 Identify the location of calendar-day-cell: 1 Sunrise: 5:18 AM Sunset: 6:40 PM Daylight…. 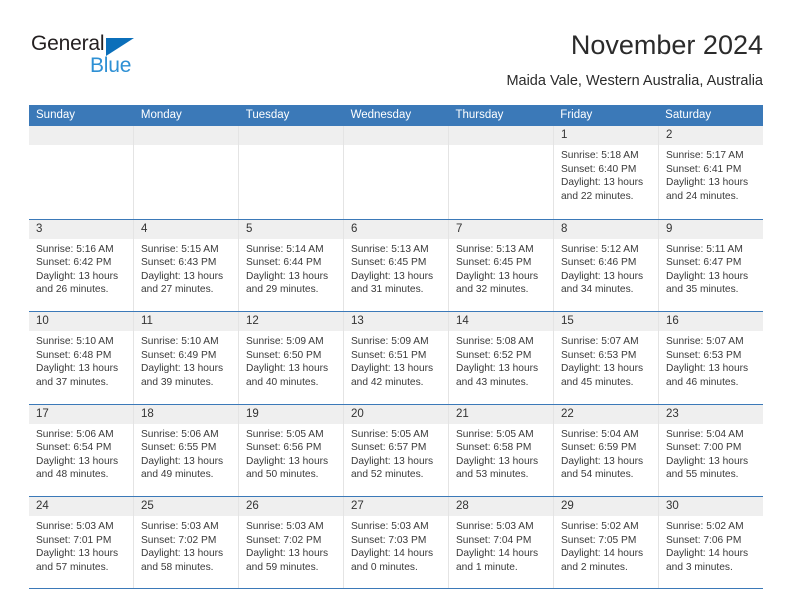
(605, 172).